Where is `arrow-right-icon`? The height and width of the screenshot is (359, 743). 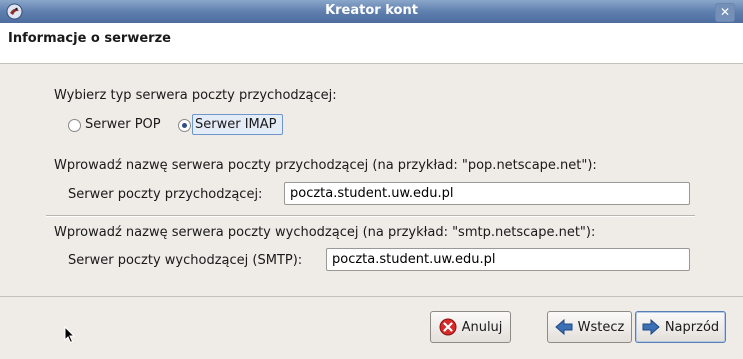 arrow-right-icon is located at coordinates (651, 327).